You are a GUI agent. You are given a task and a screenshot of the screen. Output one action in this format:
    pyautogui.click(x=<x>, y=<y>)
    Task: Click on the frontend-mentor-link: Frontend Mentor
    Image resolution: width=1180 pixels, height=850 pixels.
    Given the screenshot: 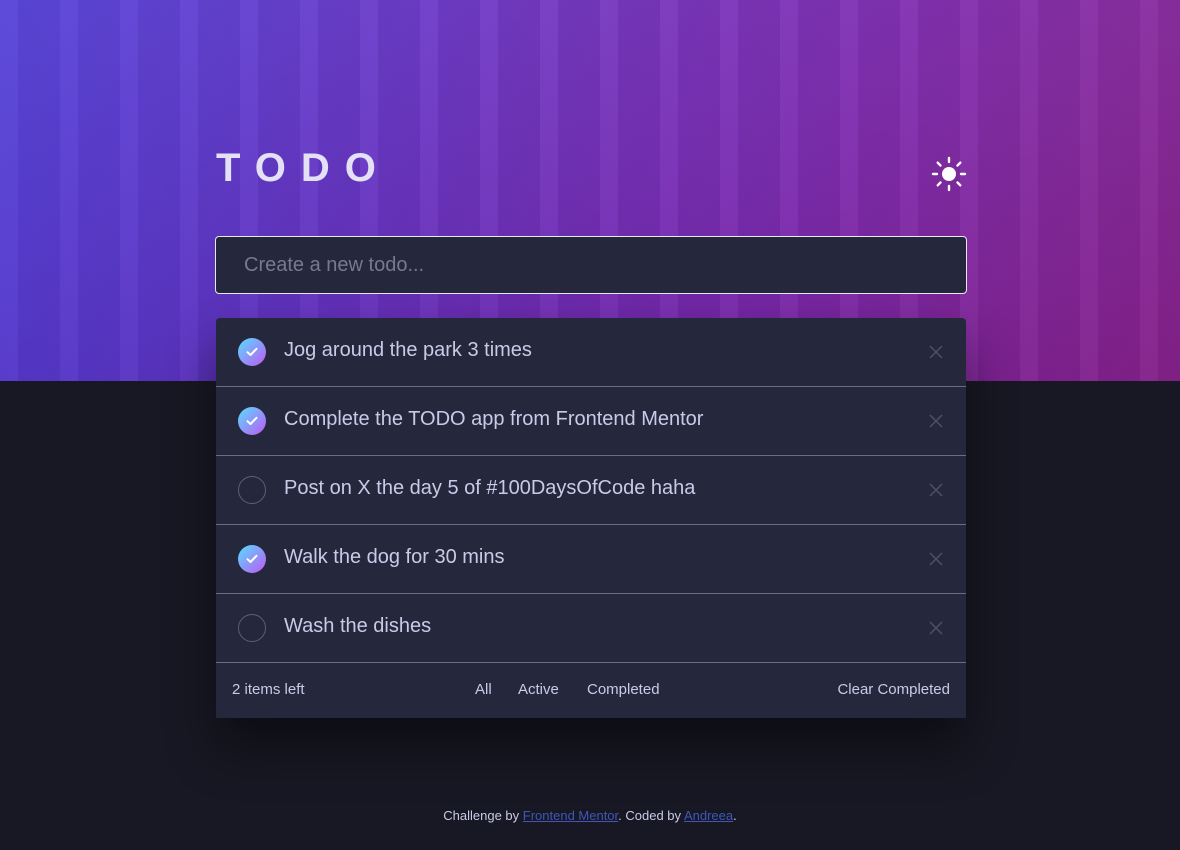 What is the action you would take?
    pyautogui.click(x=570, y=815)
    